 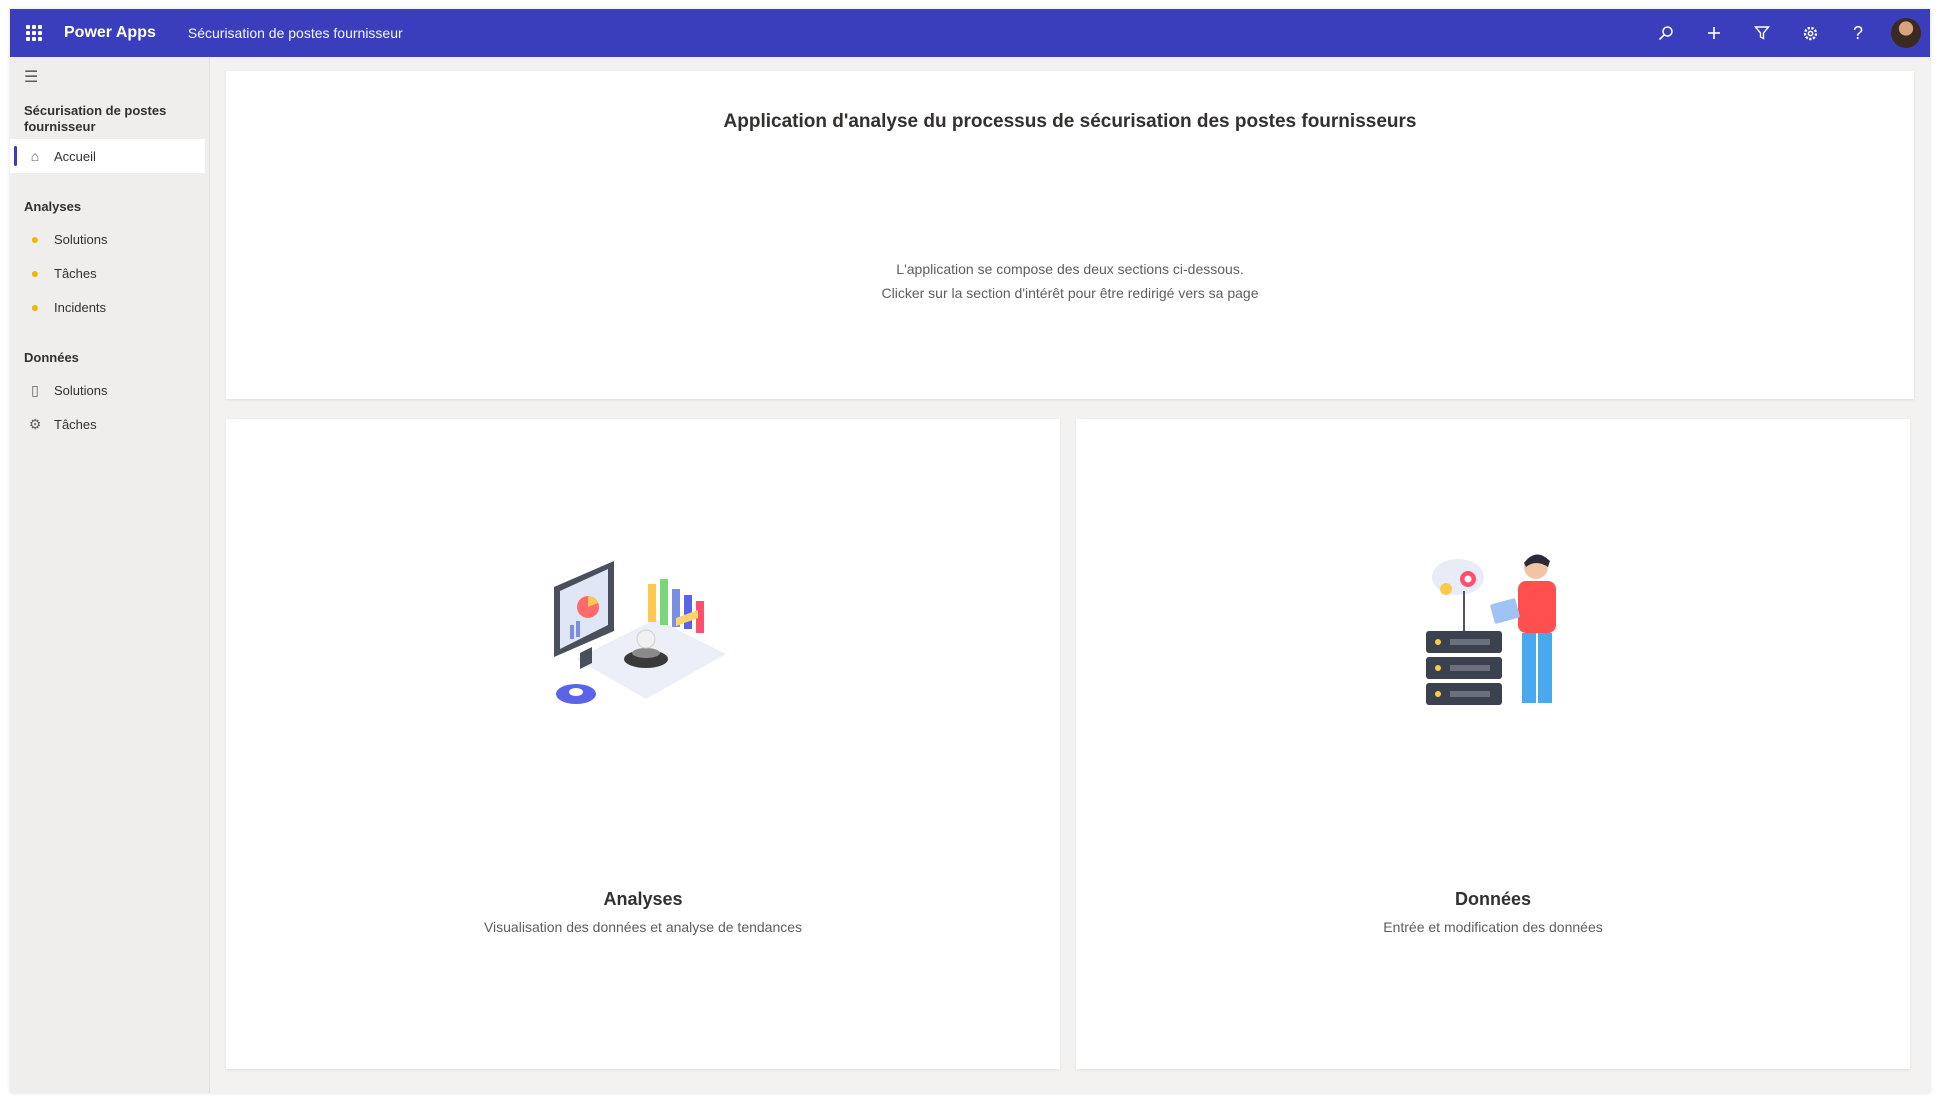 What do you see at coordinates (109, 239) in the screenshot?
I see `sidebar-item-analyses-solutions: ● Solutions` at bounding box center [109, 239].